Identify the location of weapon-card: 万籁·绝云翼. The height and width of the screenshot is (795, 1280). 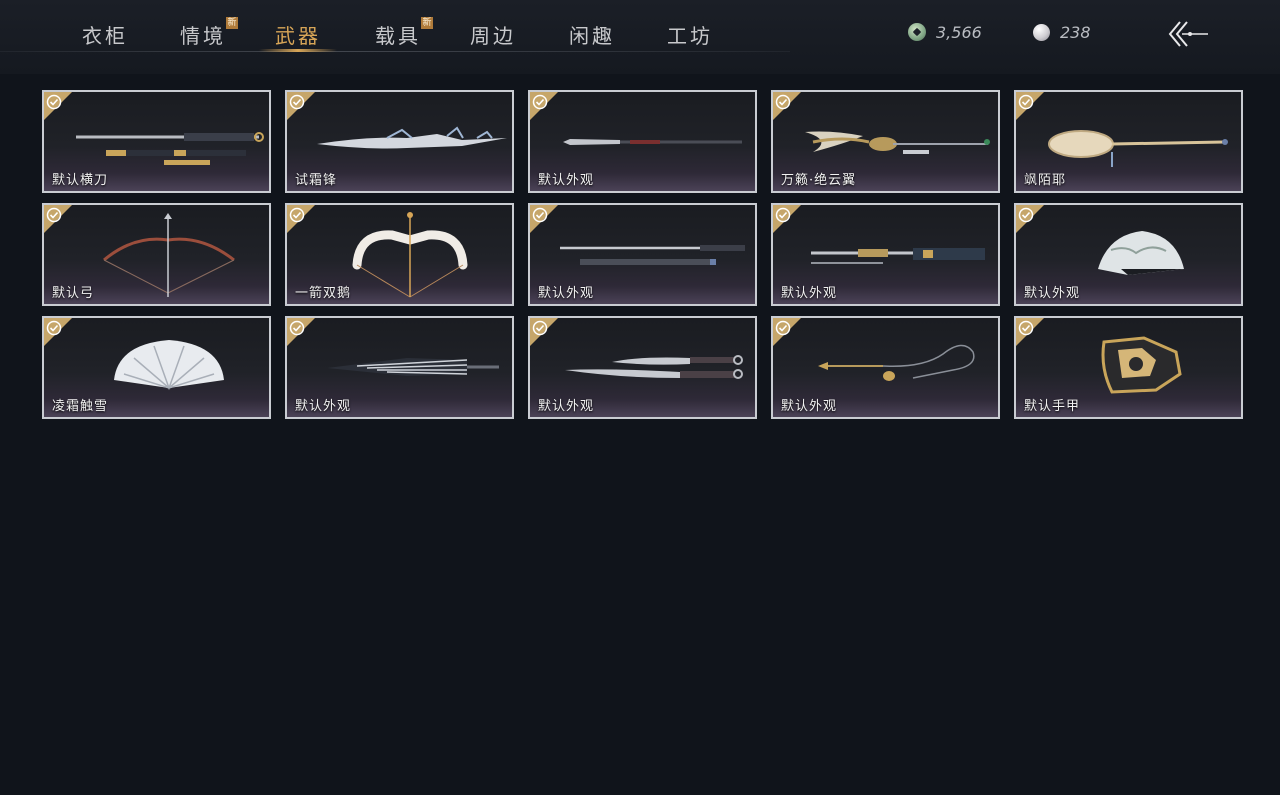
(885, 141).